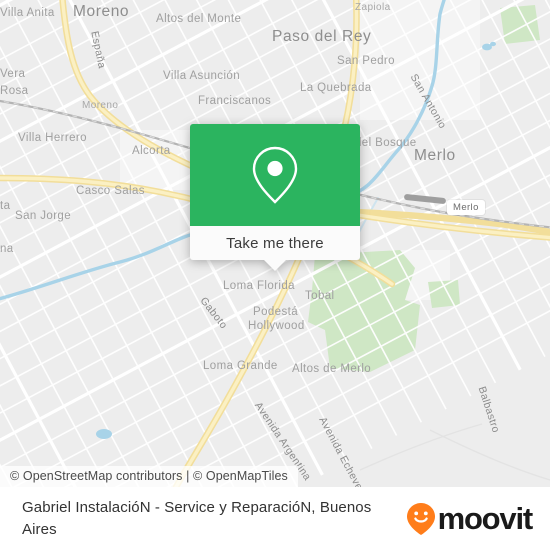 The width and height of the screenshot is (550, 550). I want to click on destination-callout-card: Take me there, so click(275, 197).